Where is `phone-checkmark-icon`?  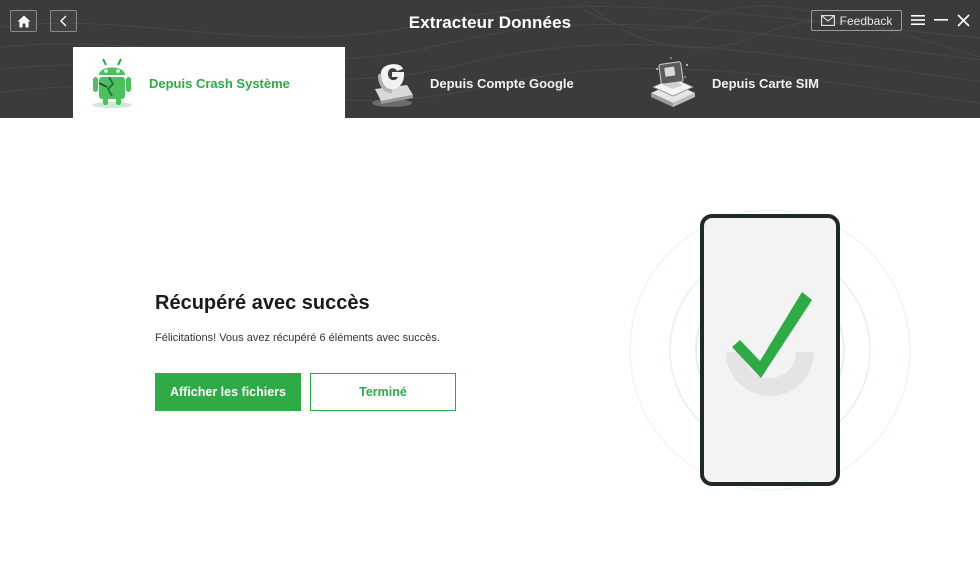 phone-checkmark-icon is located at coordinates (770, 350).